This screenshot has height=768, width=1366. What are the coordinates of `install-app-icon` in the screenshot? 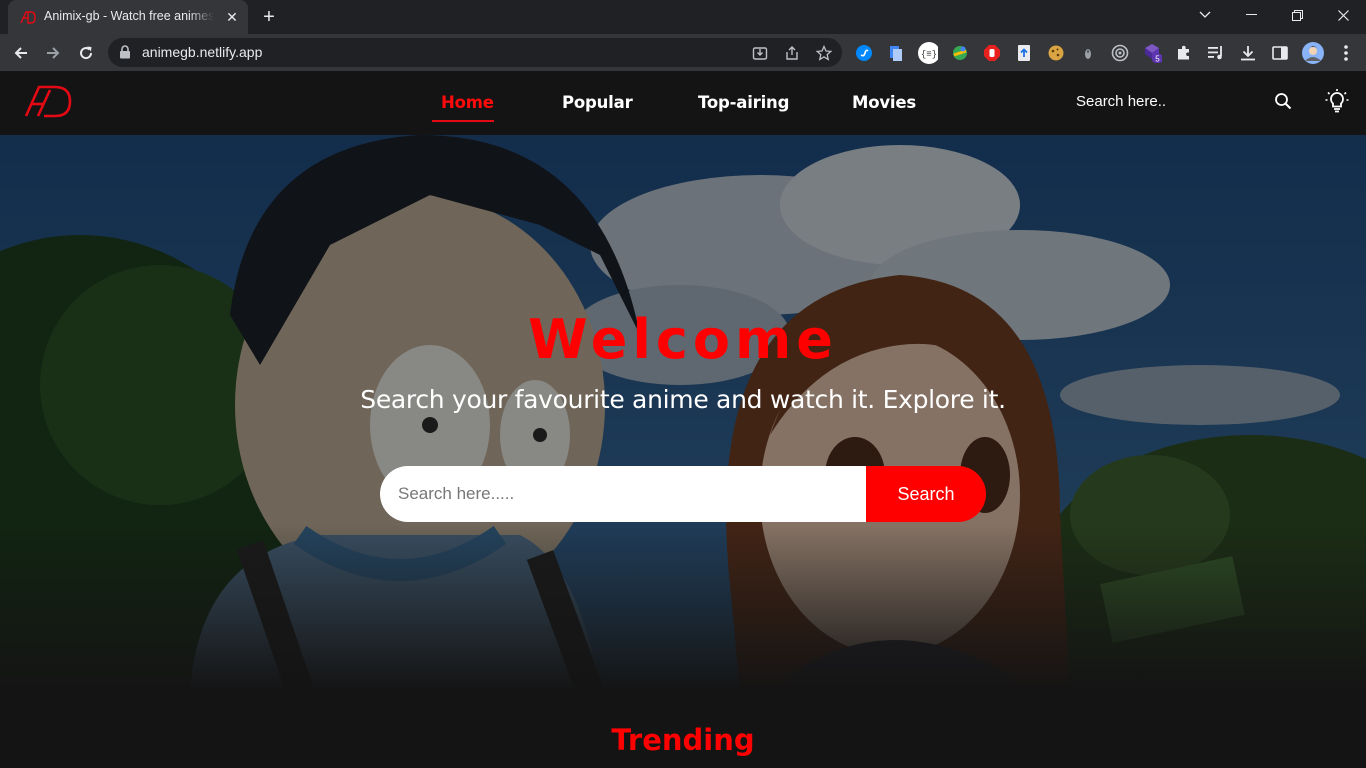 It's located at (760, 53).